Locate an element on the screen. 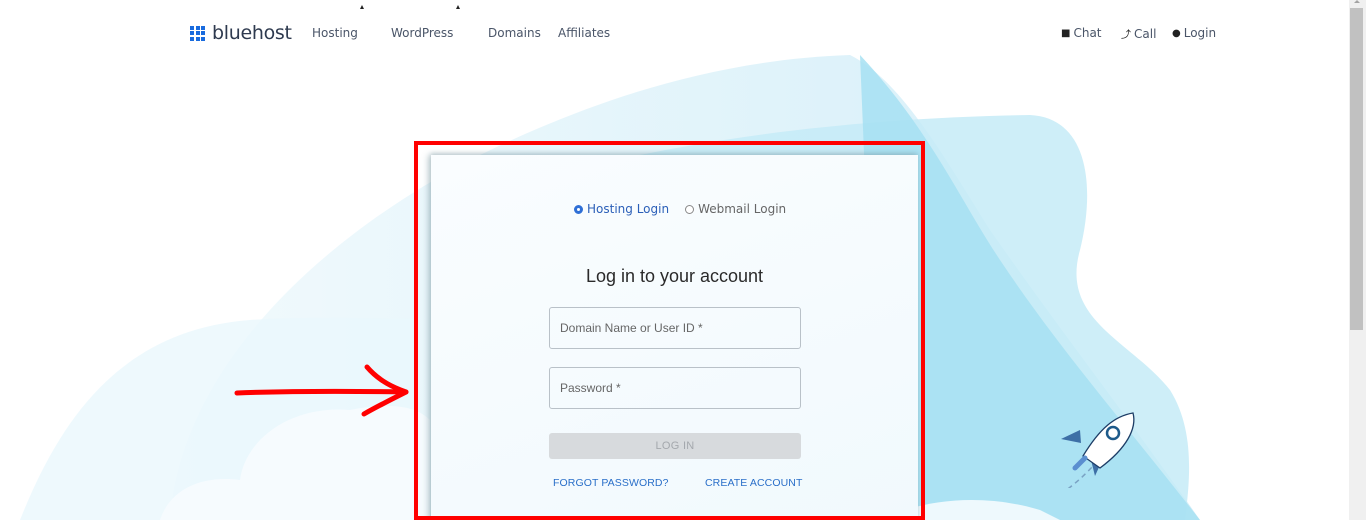 The image size is (1366, 520). nav-call-label: Call is located at coordinates (1145, 33).